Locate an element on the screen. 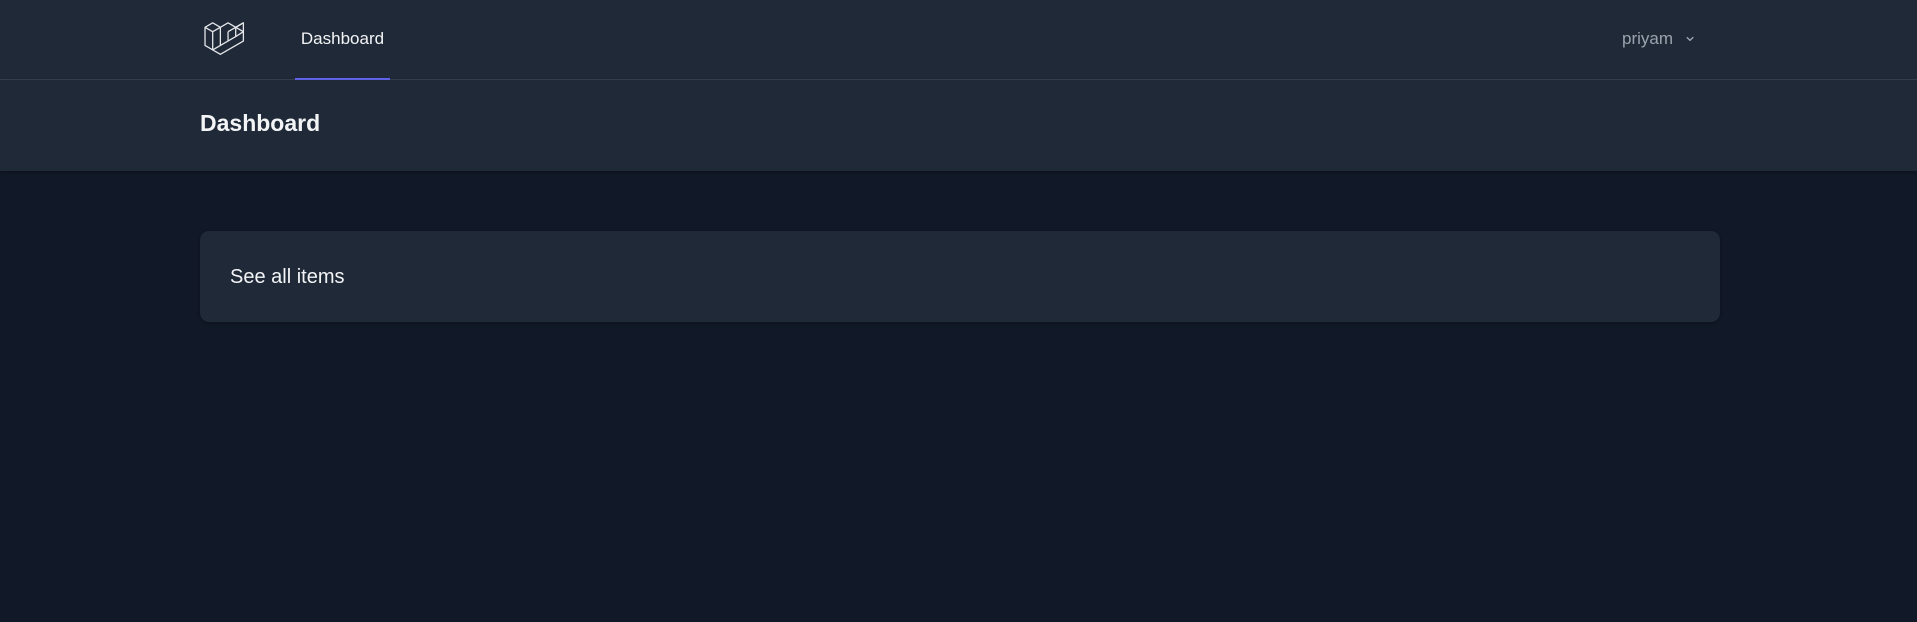 The width and height of the screenshot is (1917, 622). page-title: Dashboard is located at coordinates (260, 123).